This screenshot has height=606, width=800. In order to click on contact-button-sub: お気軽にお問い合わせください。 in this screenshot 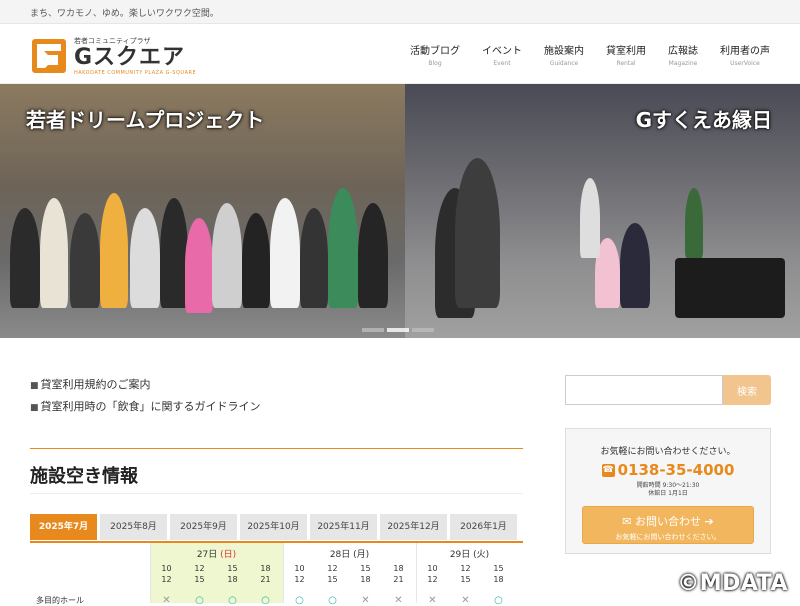, I will do `click(668, 537)`.